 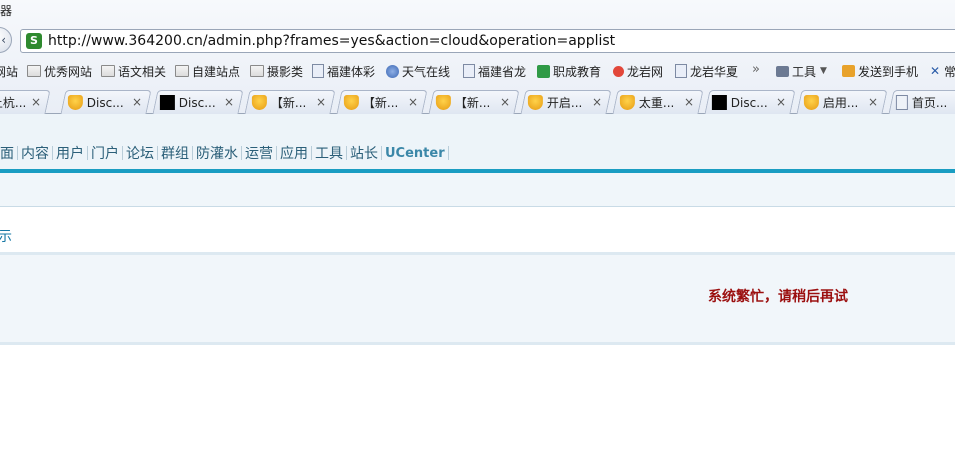 What do you see at coordinates (259, 153) in the screenshot?
I see `nav-item-operations: 运营` at bounding box center [259, 153].